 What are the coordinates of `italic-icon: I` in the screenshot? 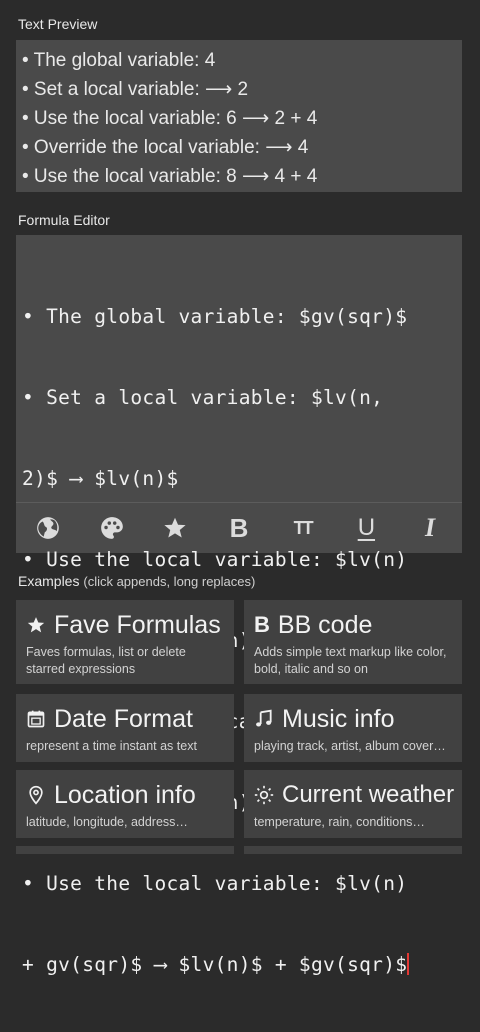 It's located at (430, 527).